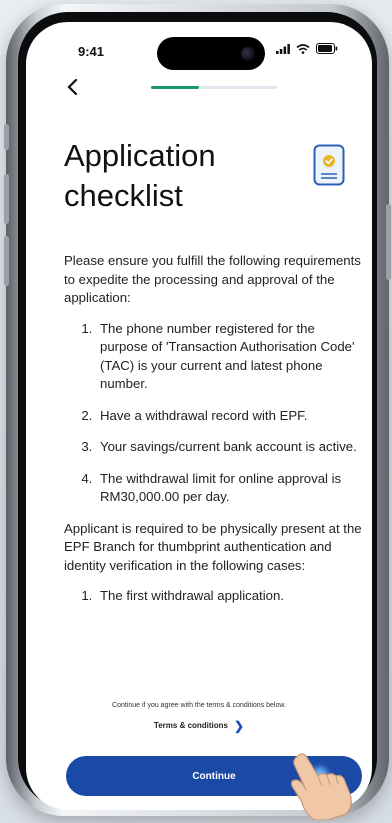 The height and width of the screenshot is (823, 392). I want to click on wifi-icon, so click(303, 48).